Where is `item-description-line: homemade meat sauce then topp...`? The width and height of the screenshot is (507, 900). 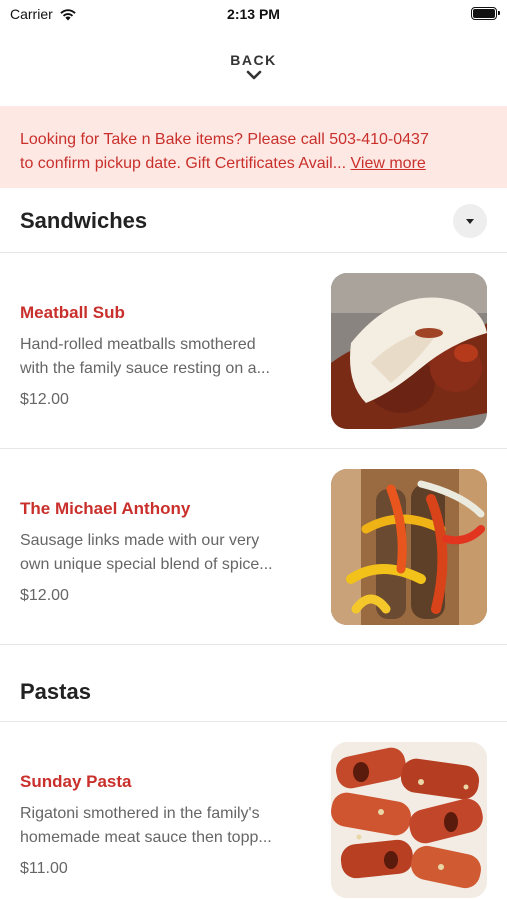 item-description-line: homemade meat sauce then topp... is located at coordinates (146, 837).